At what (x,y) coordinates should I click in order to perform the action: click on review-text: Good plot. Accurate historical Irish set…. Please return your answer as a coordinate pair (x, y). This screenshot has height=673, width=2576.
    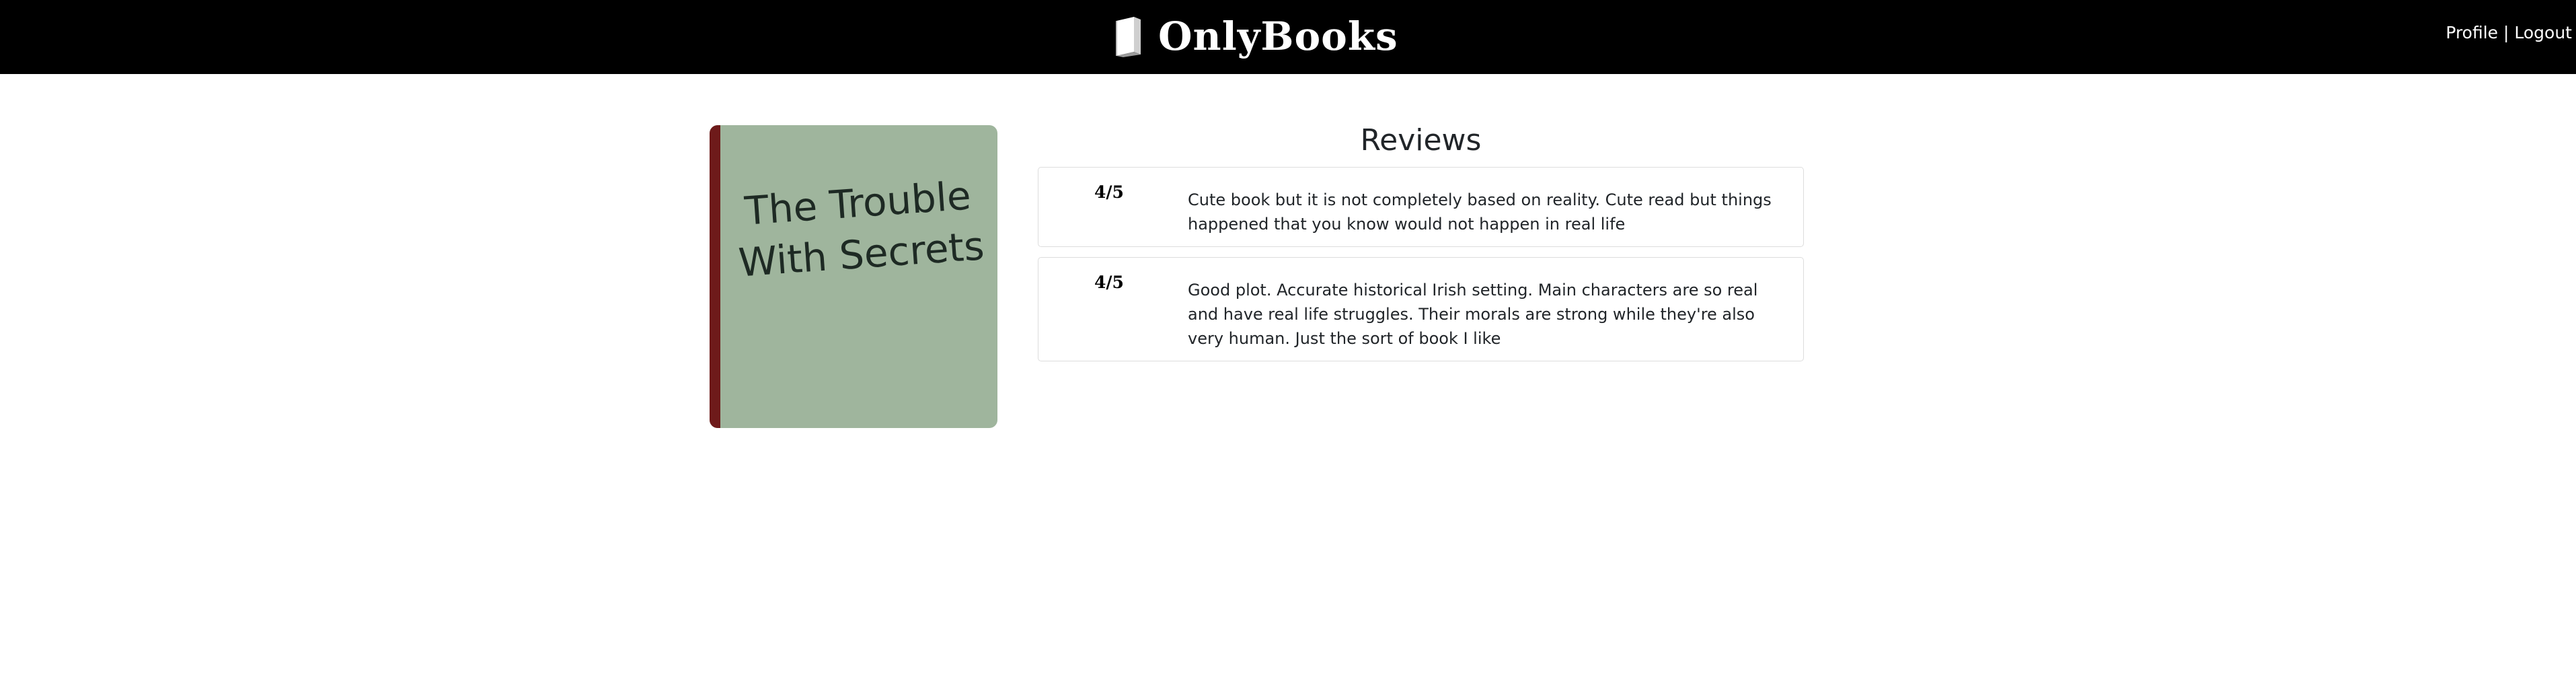
    Looking at the image, I should click on (1473, 314).